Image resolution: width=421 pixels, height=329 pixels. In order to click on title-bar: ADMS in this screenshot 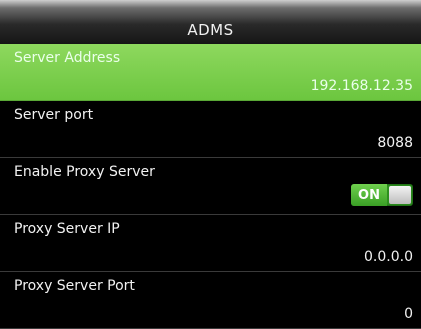, I will do `click(210, 22)`.